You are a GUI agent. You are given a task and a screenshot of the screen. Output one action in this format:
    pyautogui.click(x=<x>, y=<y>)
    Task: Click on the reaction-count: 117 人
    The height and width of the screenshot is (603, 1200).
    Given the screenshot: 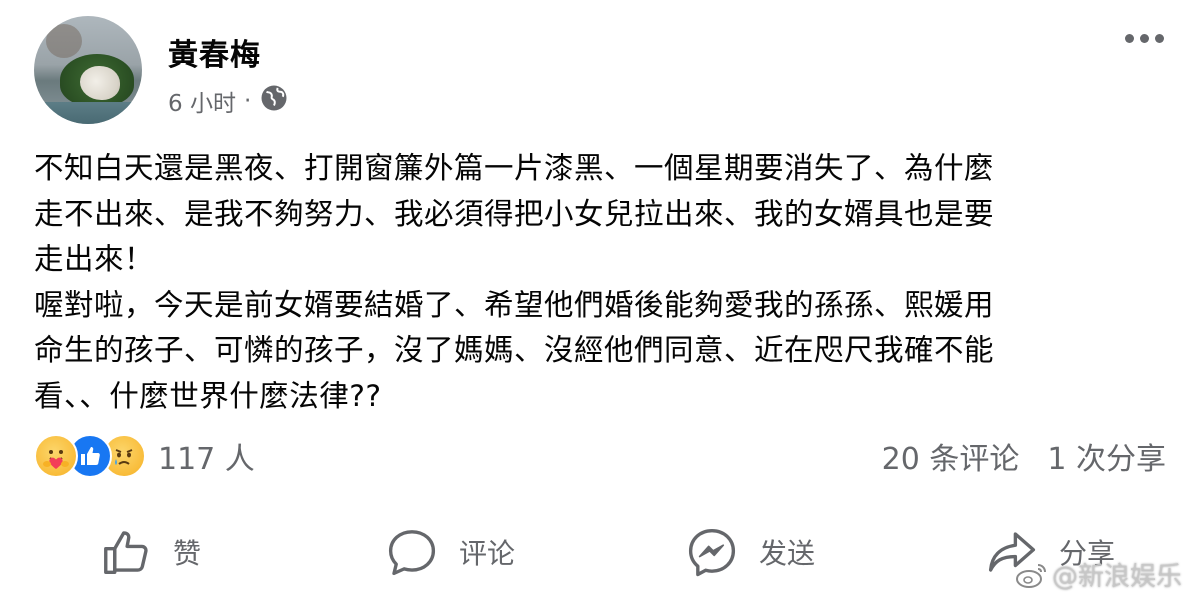 What is the action you would take?
    pyautogui.click(x=206, y=456)
    